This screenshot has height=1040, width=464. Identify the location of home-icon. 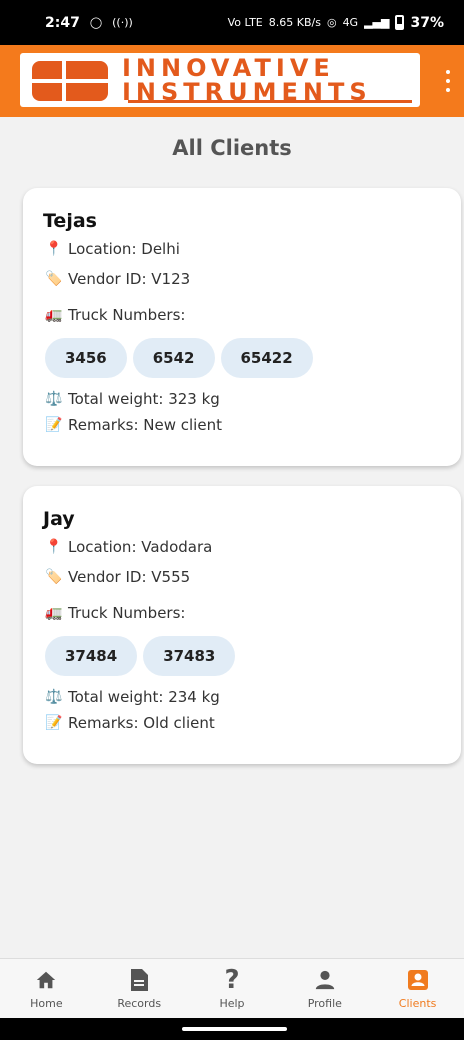
(46, 980).